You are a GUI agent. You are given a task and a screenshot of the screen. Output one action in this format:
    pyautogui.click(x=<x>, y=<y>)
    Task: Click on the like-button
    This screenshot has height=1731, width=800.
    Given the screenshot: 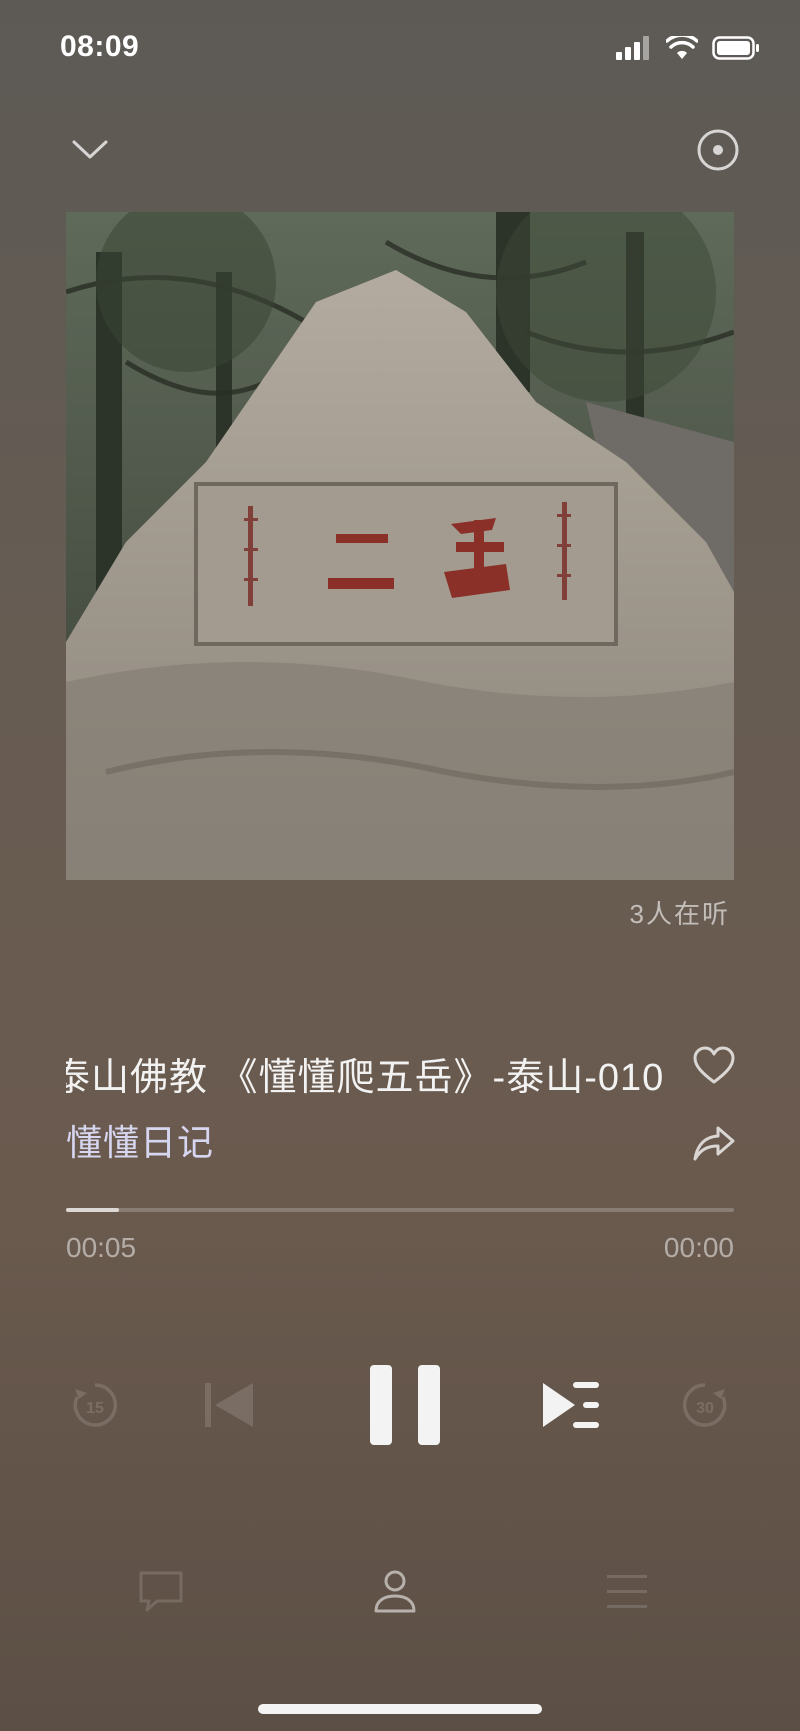 What is the action you would take?
    pyautogui.click(x=714, y=1066)
    